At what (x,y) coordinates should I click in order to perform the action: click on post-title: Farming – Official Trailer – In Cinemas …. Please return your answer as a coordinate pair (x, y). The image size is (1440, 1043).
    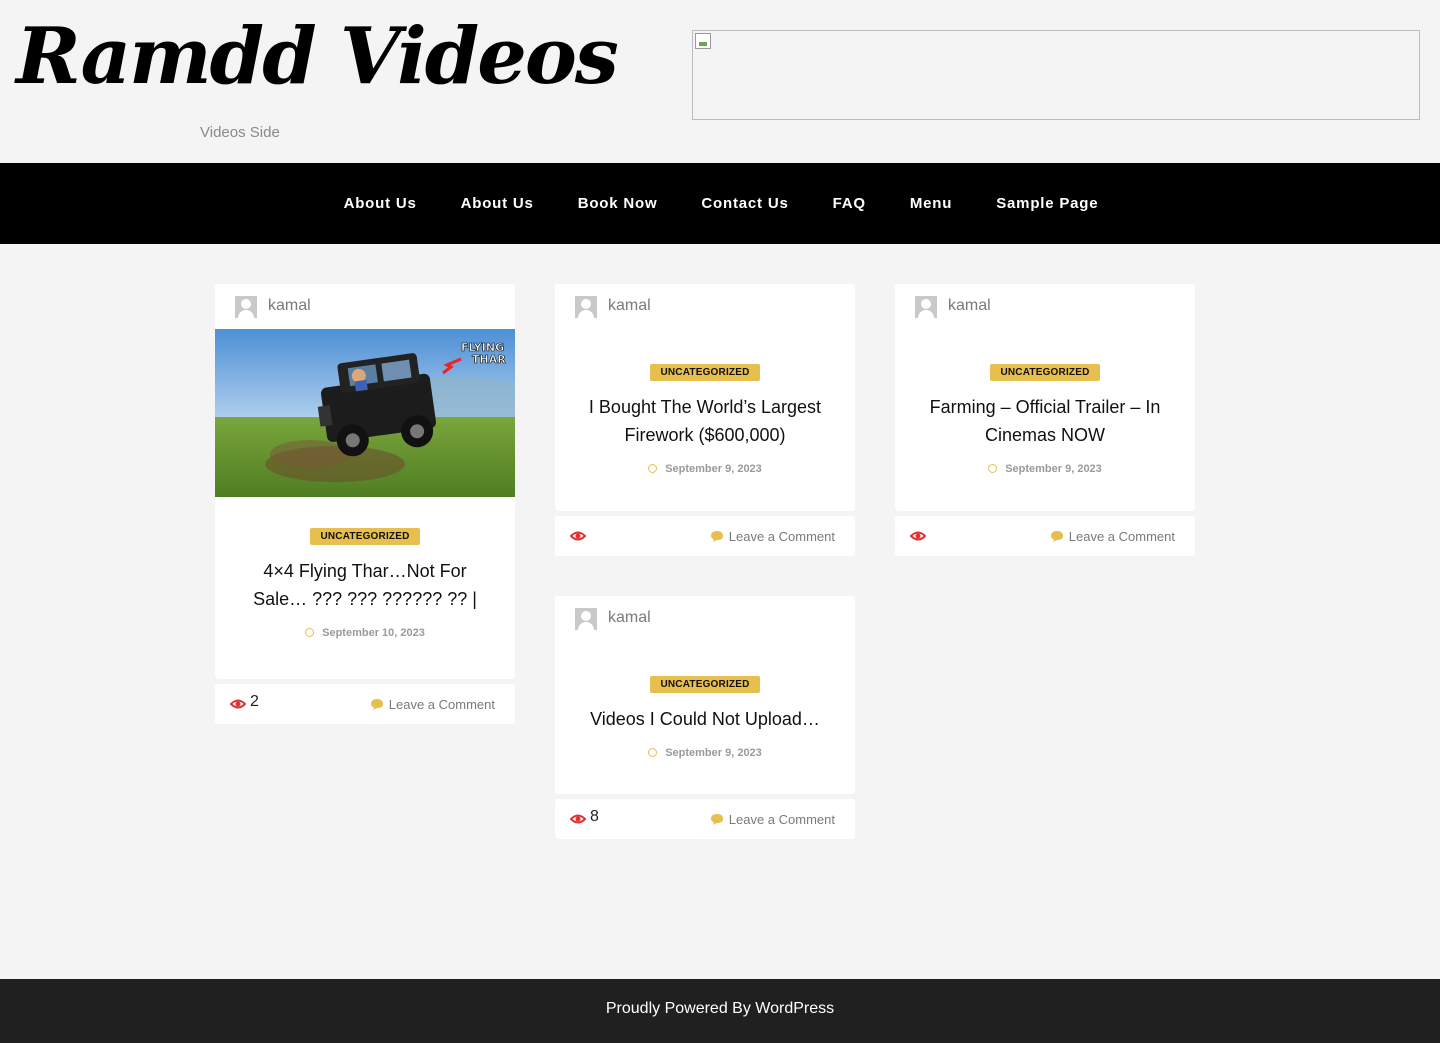
    Looking at the image, I should click on (1045, 421).